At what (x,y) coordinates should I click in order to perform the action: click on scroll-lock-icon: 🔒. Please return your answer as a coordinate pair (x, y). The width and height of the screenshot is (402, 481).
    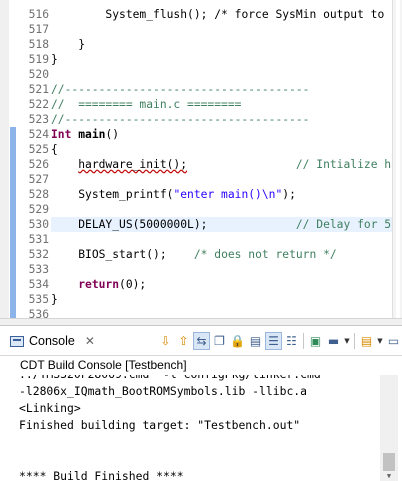
    Looking at the image, I should click on (237, 341).